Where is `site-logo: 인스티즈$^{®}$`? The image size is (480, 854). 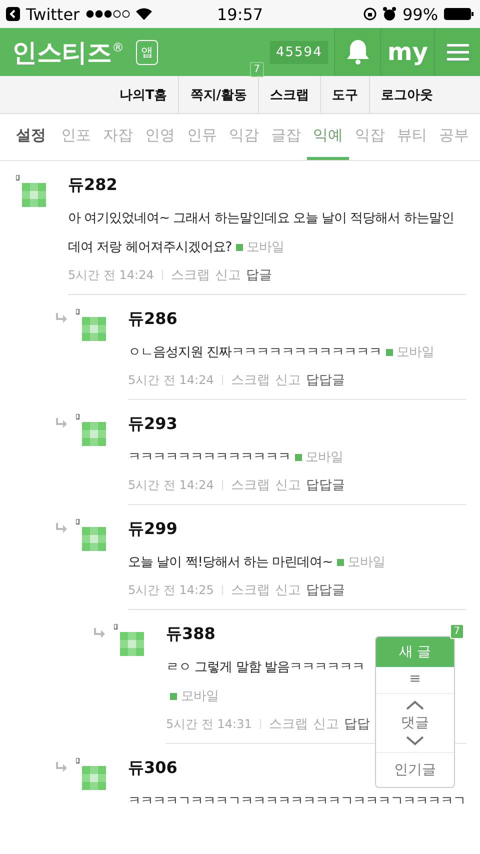
site-logo: 인스티즈$^{®}$ is located at coordinates (68, 52).